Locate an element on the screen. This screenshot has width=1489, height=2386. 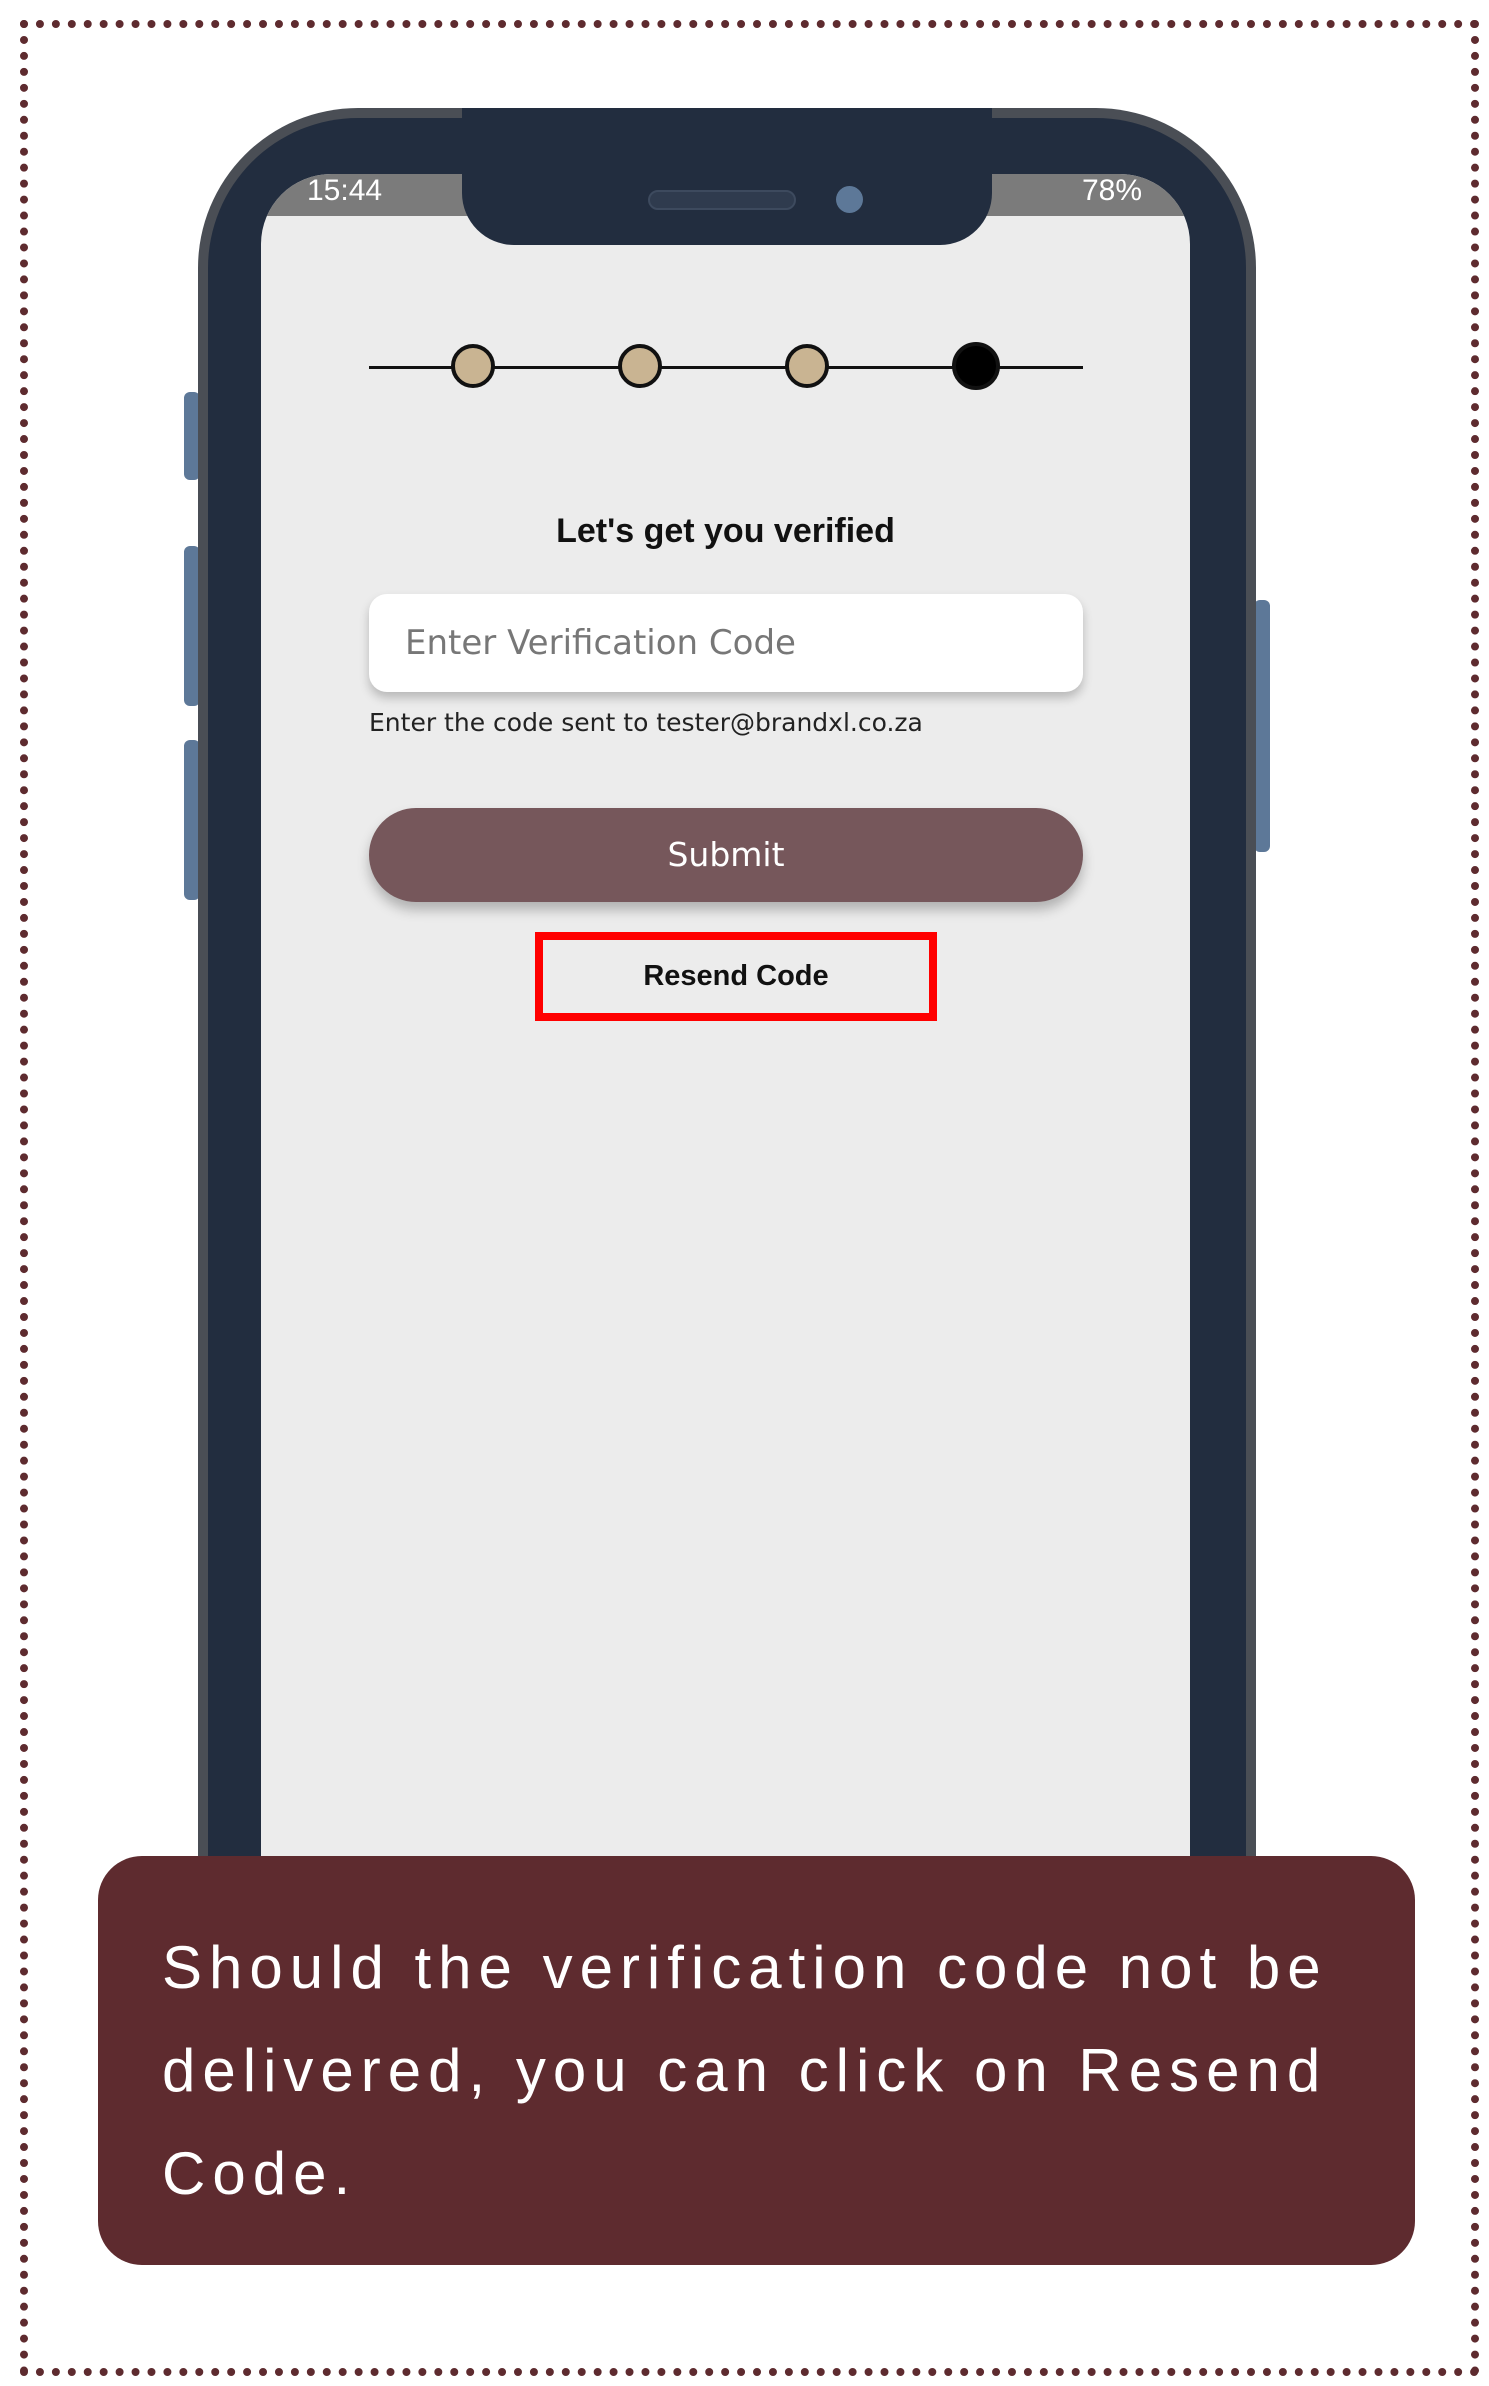
speaker-grille is located at coordinates (722, 200).